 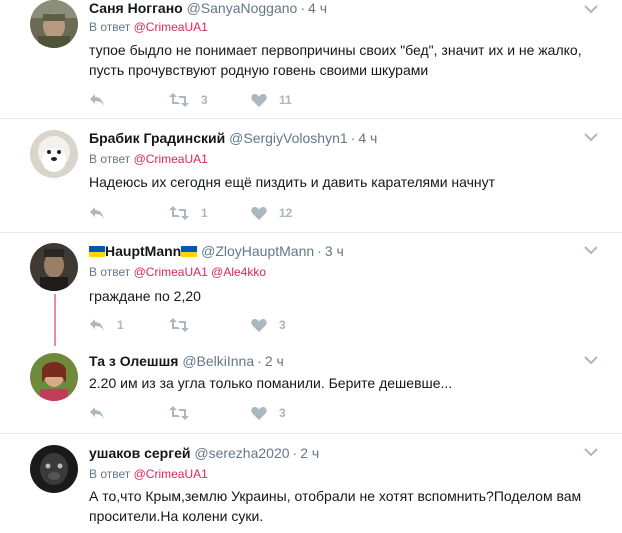 I want to click on retweet-button: 3, so click(x=188, y=100).